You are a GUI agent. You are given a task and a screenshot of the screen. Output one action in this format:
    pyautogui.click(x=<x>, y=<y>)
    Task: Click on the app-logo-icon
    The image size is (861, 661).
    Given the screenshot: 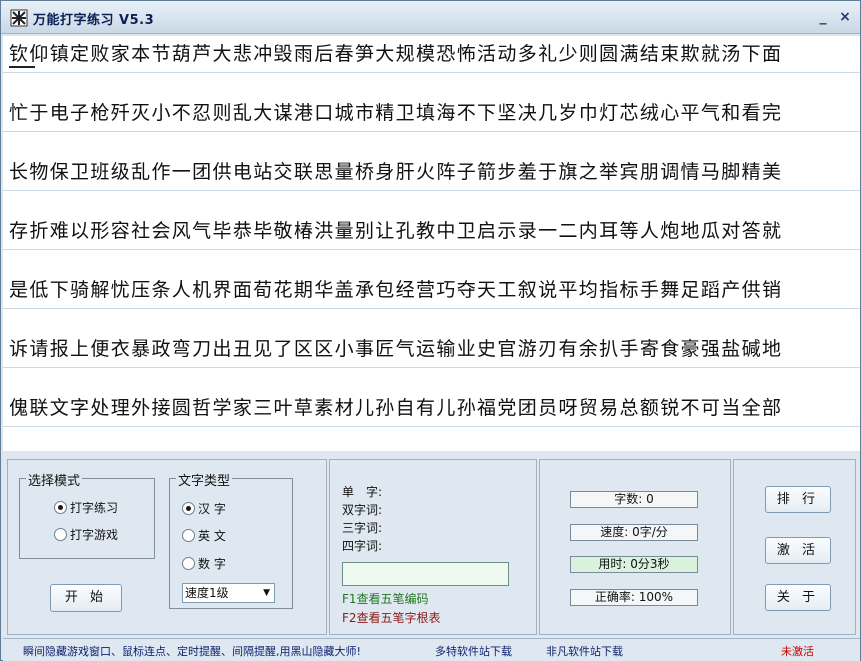 What is the action you would take?
    pyautogui.click(x=19, y=18)
    